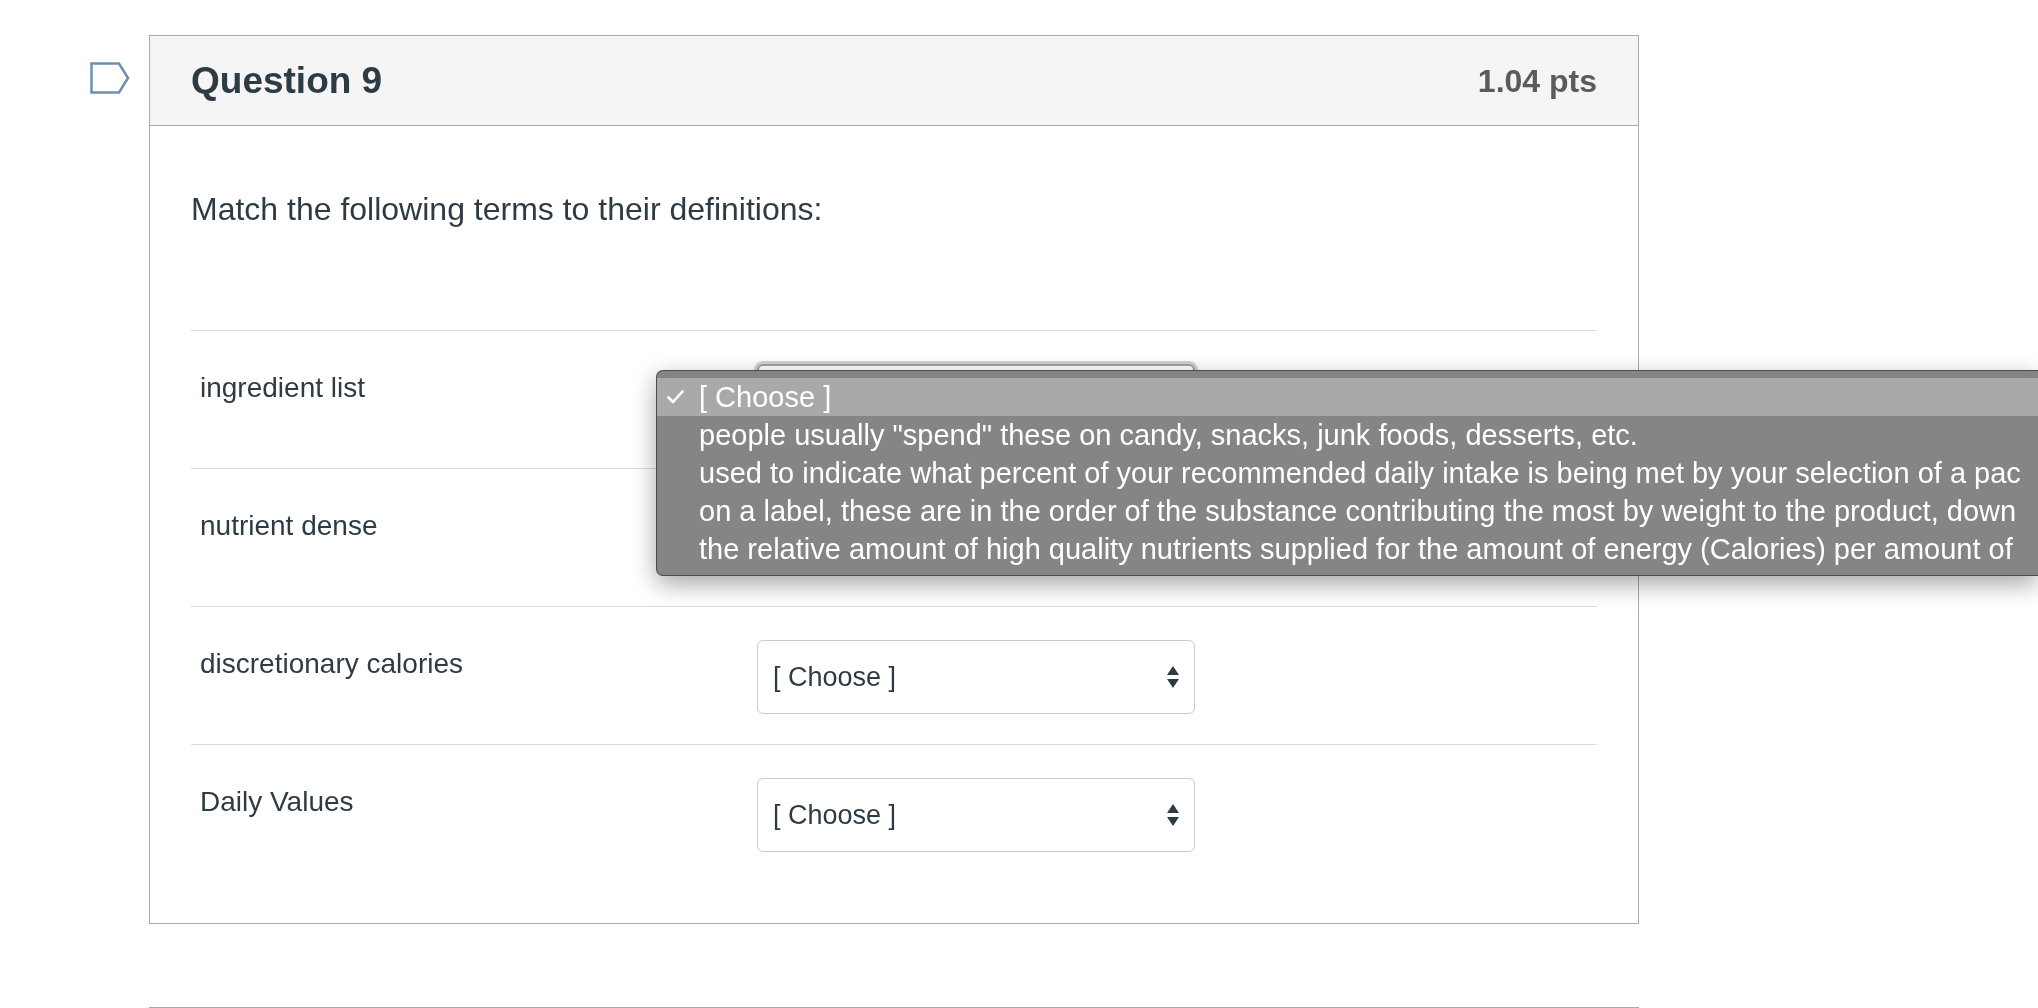 The image size is (2038, 1008). Describe the element at coordinates (675, 397) in the screenshot. I see `checkmark-icon` at that location.